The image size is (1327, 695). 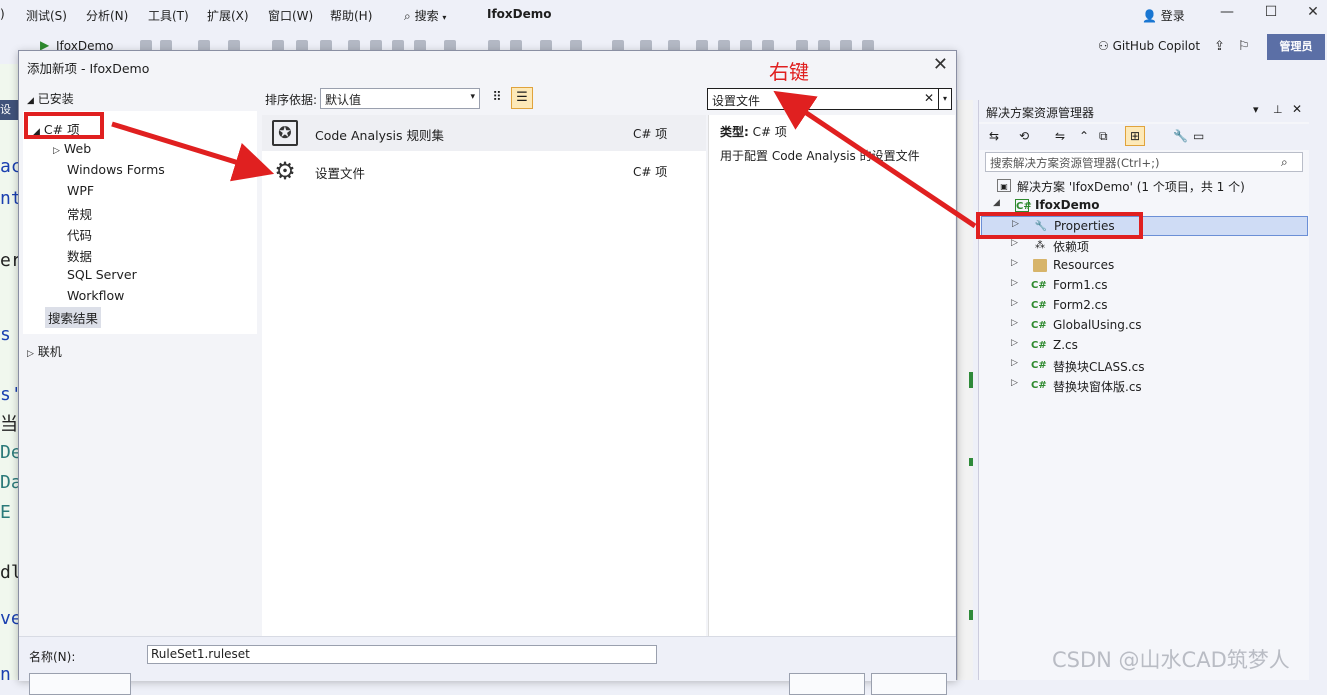 I want to click on arrow-to-search-box, so click(x=875, y=159).